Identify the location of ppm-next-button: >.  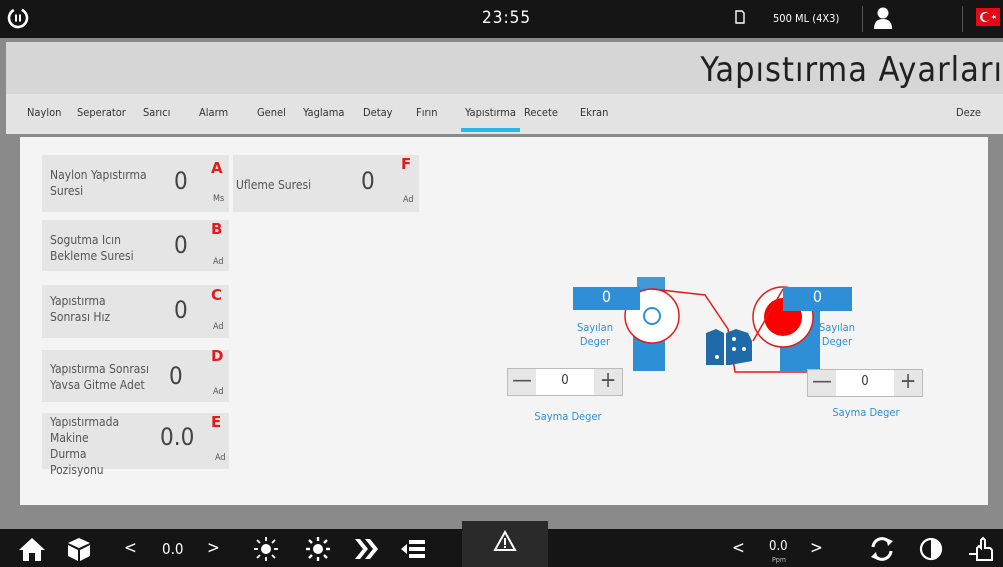
(816, 548).